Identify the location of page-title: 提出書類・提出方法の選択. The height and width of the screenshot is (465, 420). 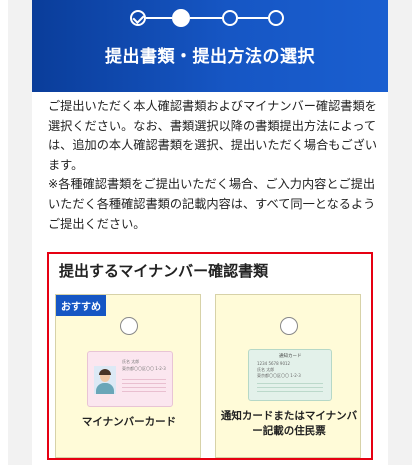
(210, 57).